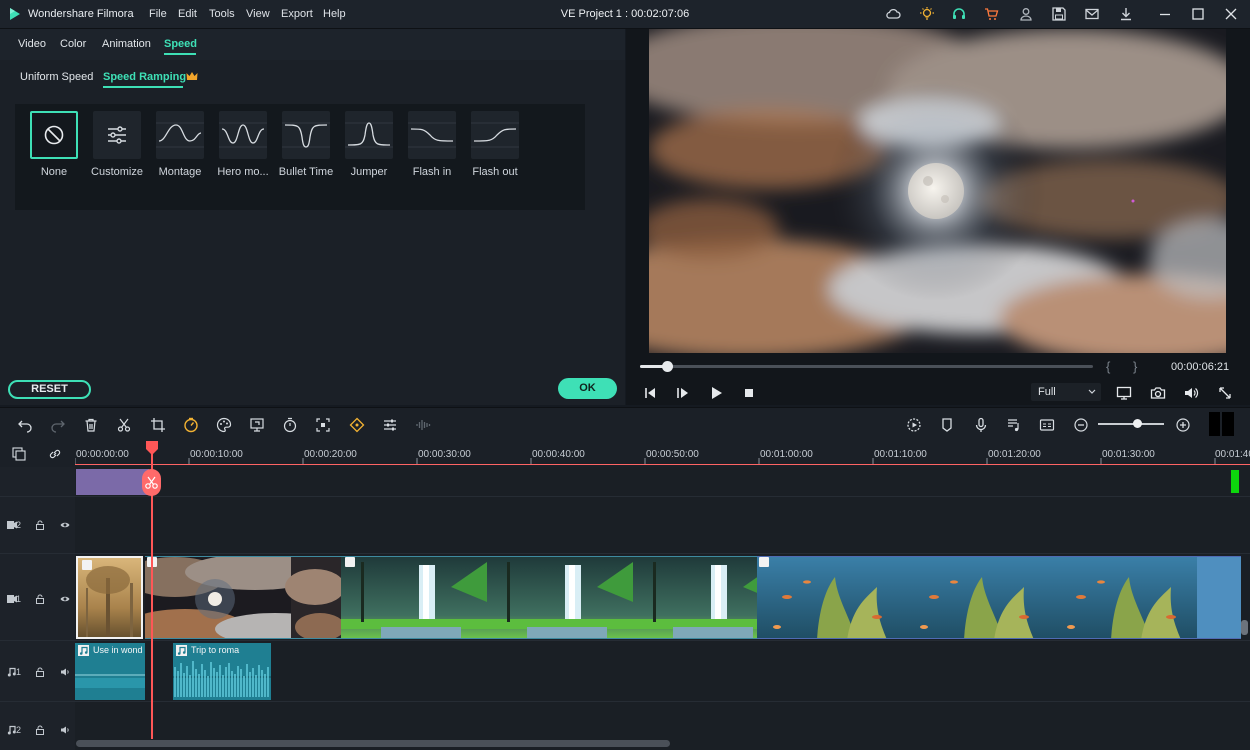  I want to click on adjust-icon, so click(390, 425).